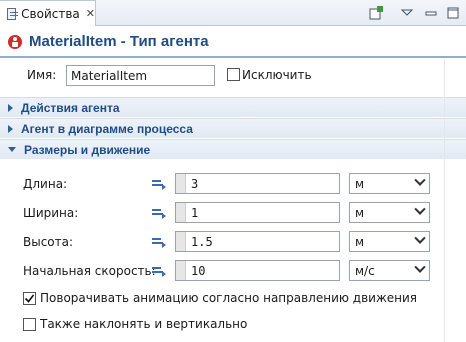  What do you see at coordinates (109, 75) in the screenshot?
I see `name-input-value: MaterialItem` at bounding box center [109, 75].